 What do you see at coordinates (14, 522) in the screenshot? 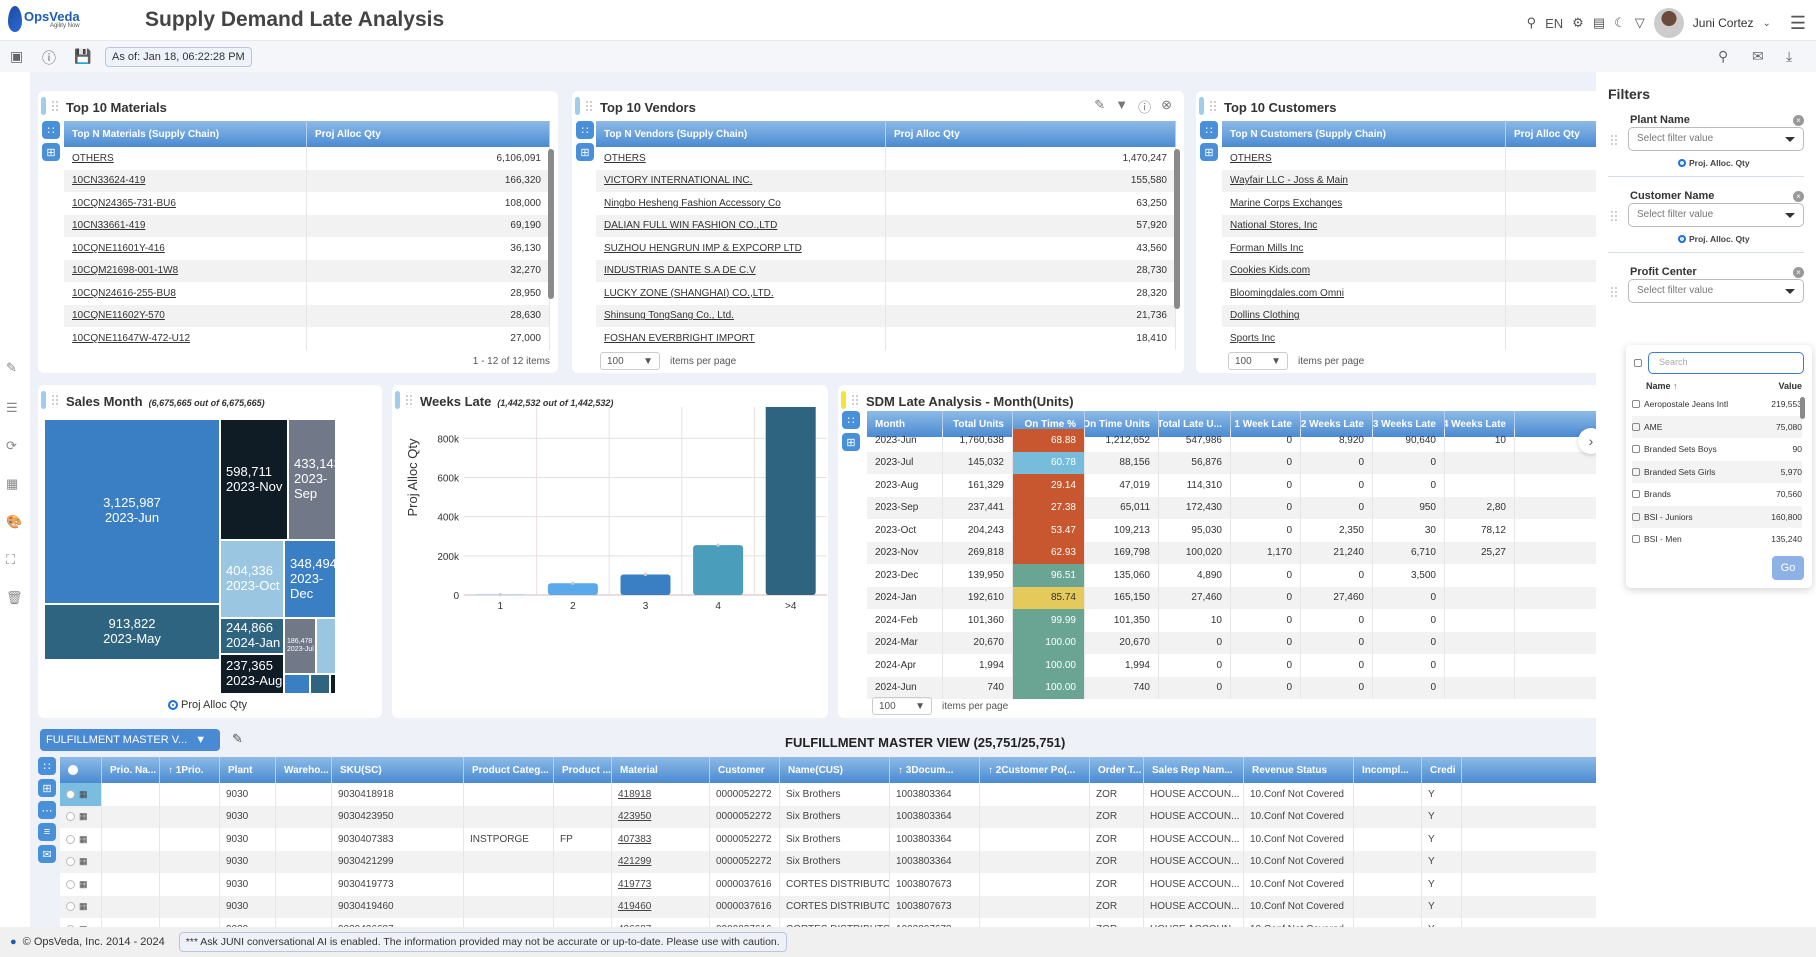
I see `palette-icon: 🎨` at bounding box center [14, 522].